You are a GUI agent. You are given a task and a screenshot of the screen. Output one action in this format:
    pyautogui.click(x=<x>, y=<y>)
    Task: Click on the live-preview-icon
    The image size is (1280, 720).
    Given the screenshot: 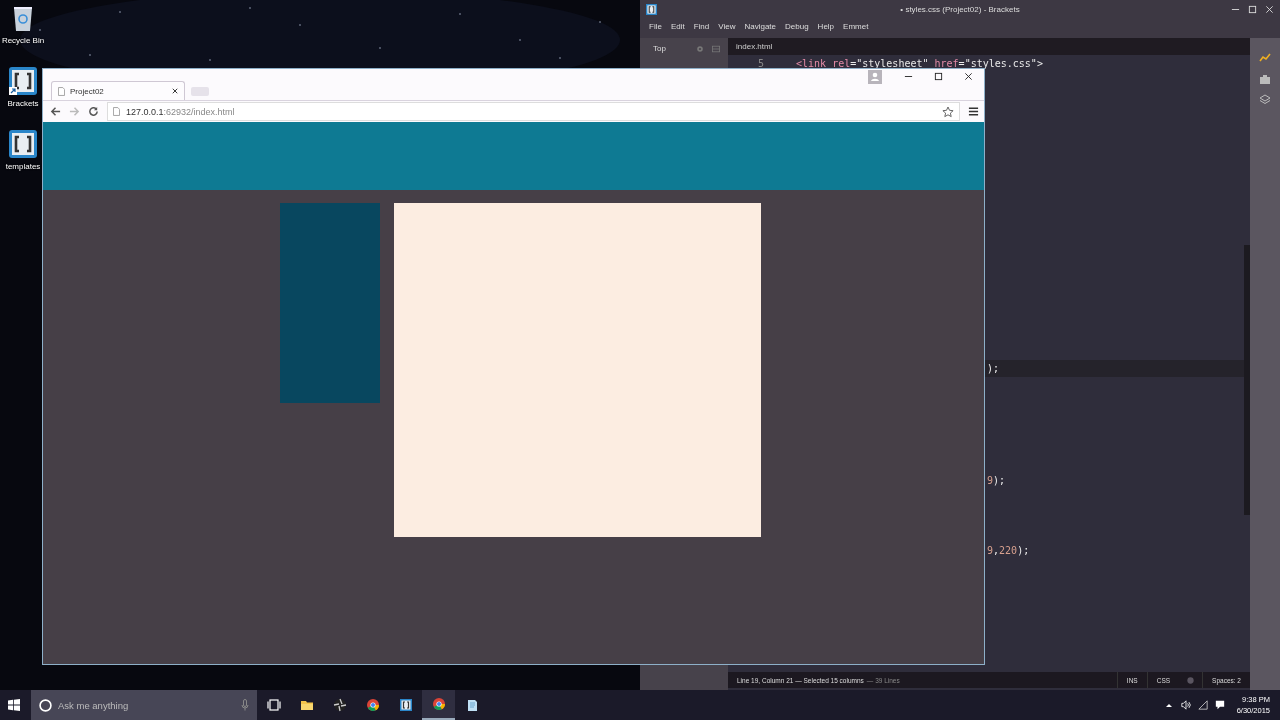 What is the action you would take?
    pyautogui.click(x=1265, y=58)
    